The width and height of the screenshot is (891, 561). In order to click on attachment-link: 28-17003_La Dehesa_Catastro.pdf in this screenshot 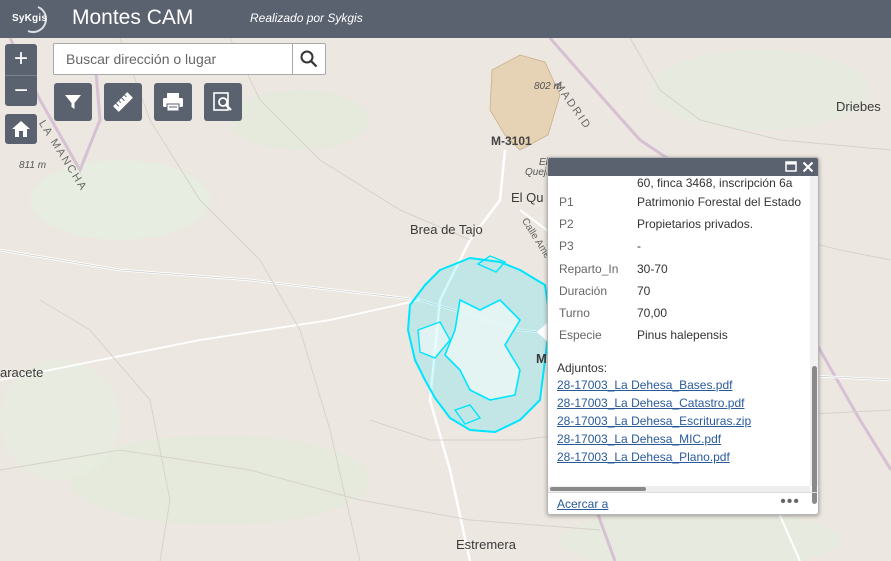, I will do `click(650, 403)`.